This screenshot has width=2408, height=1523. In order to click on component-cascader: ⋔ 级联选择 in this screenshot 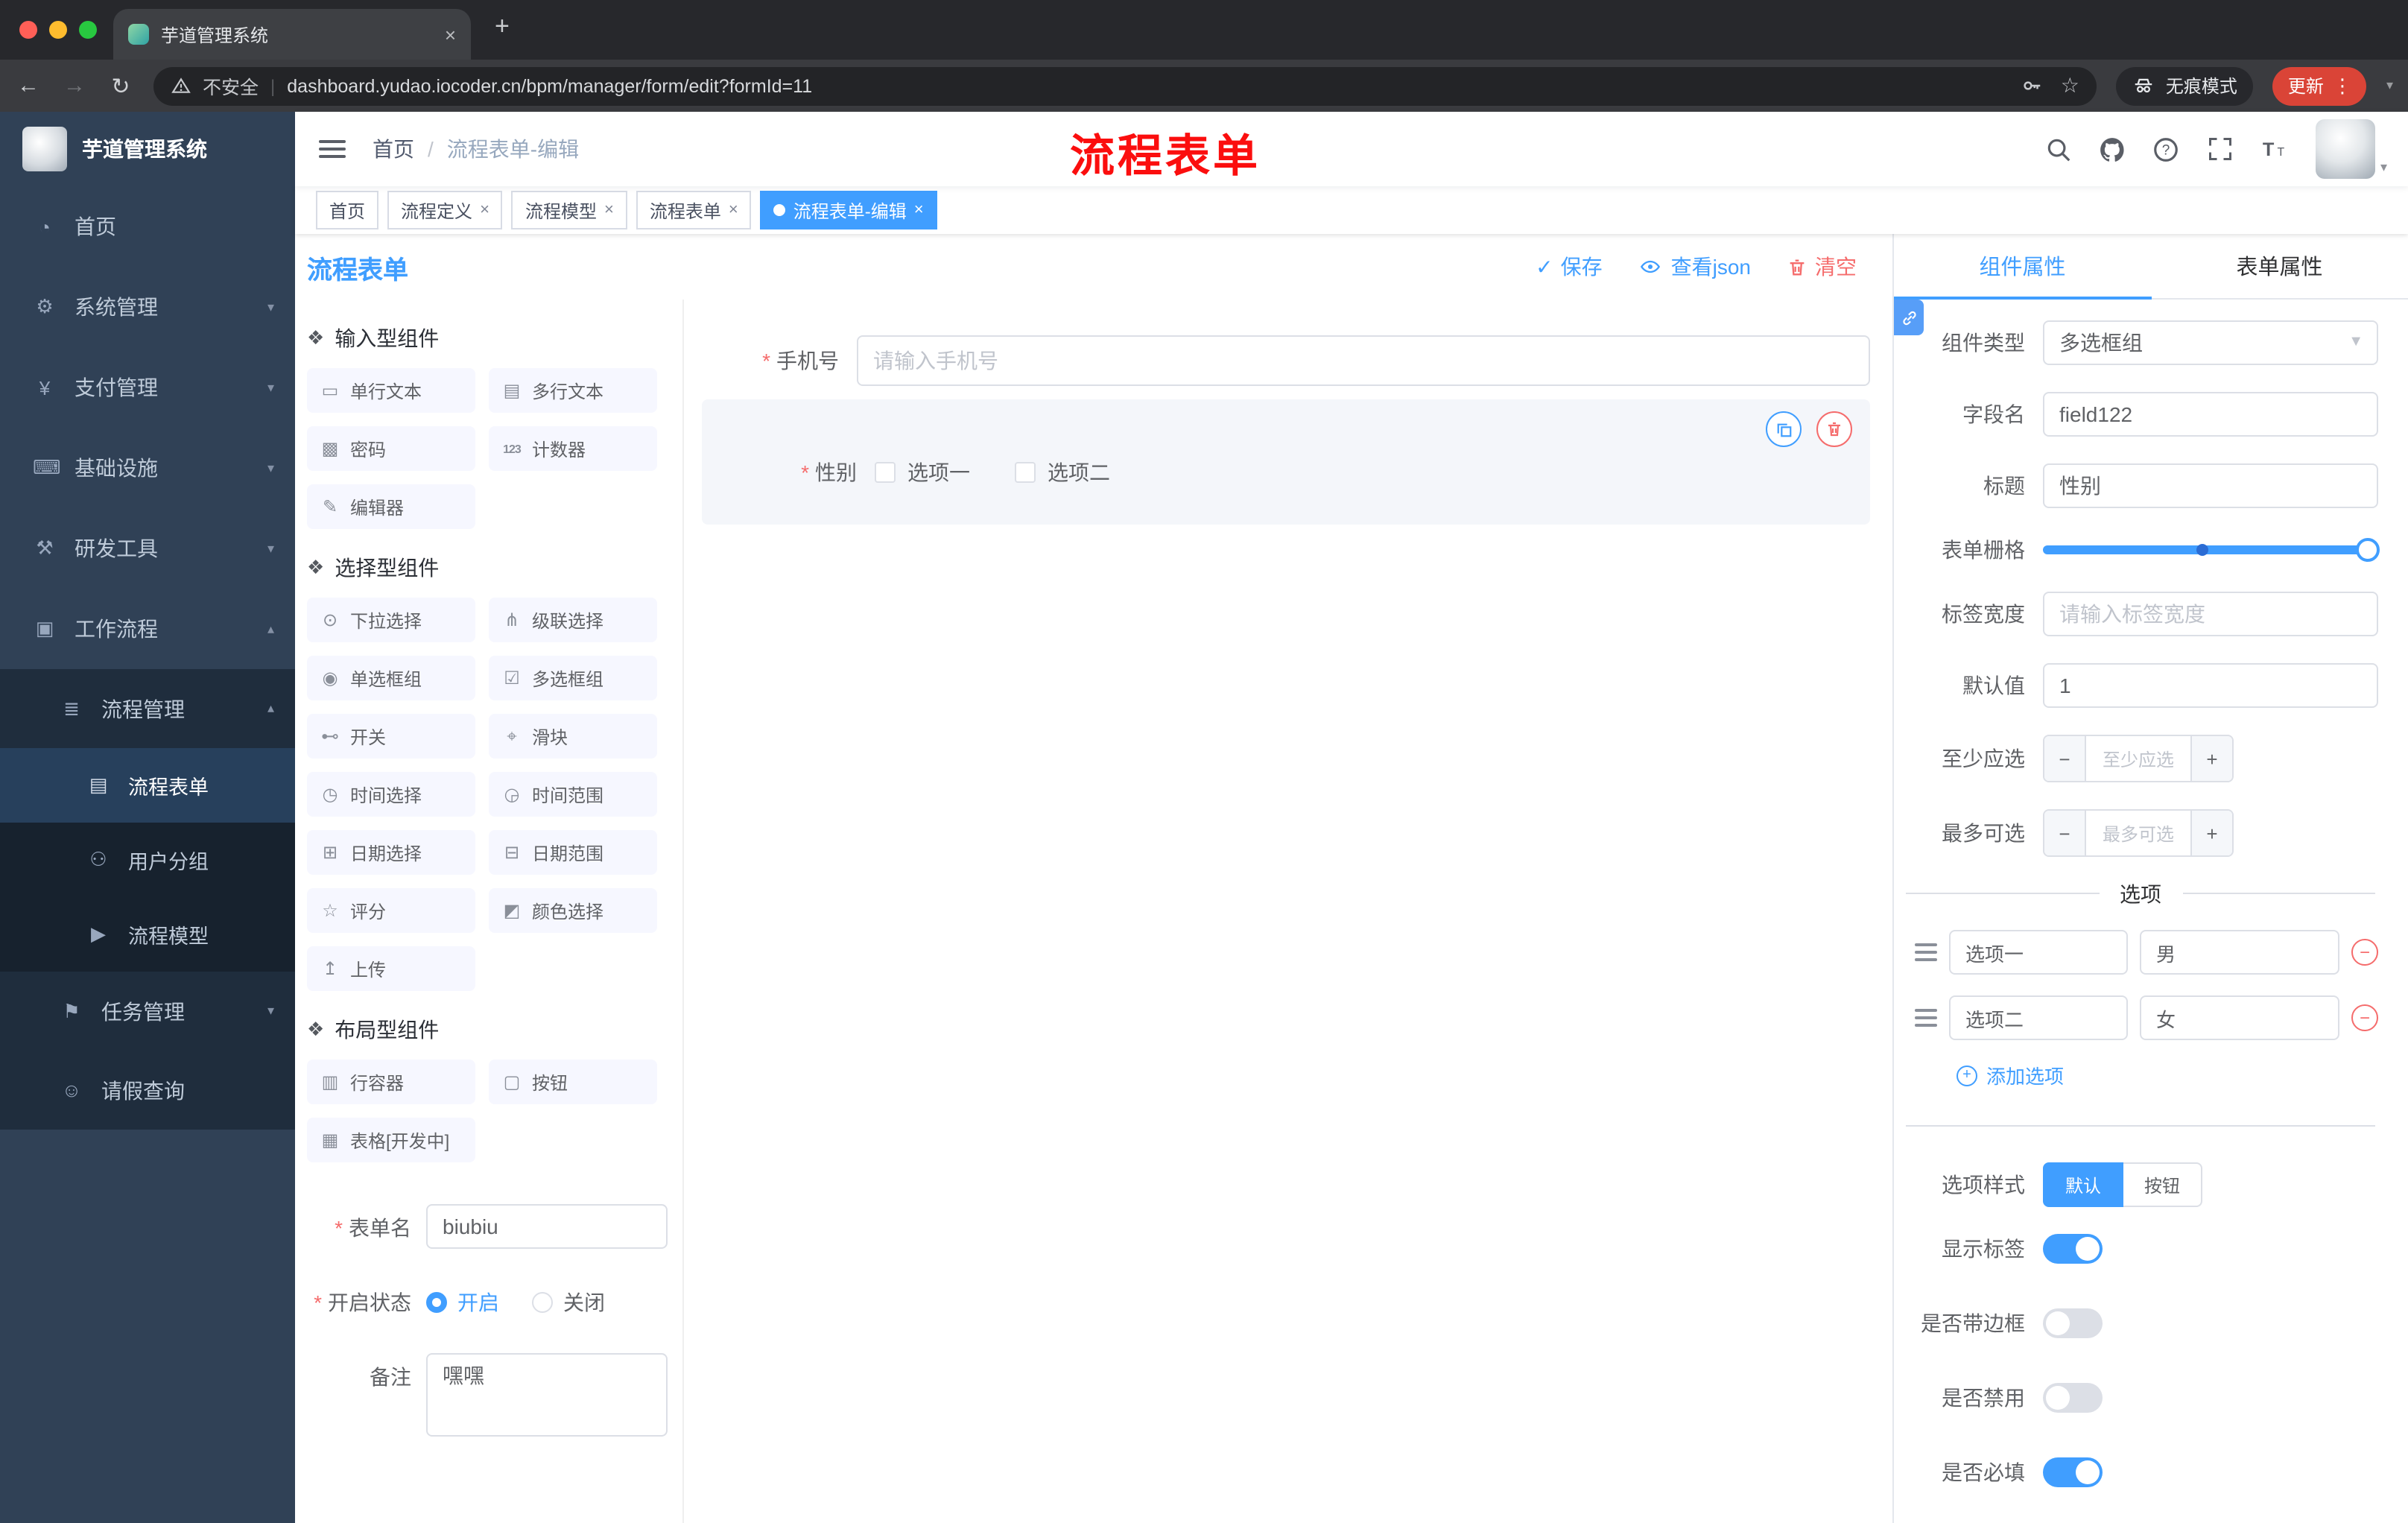, I will do `click(573, 620)`.